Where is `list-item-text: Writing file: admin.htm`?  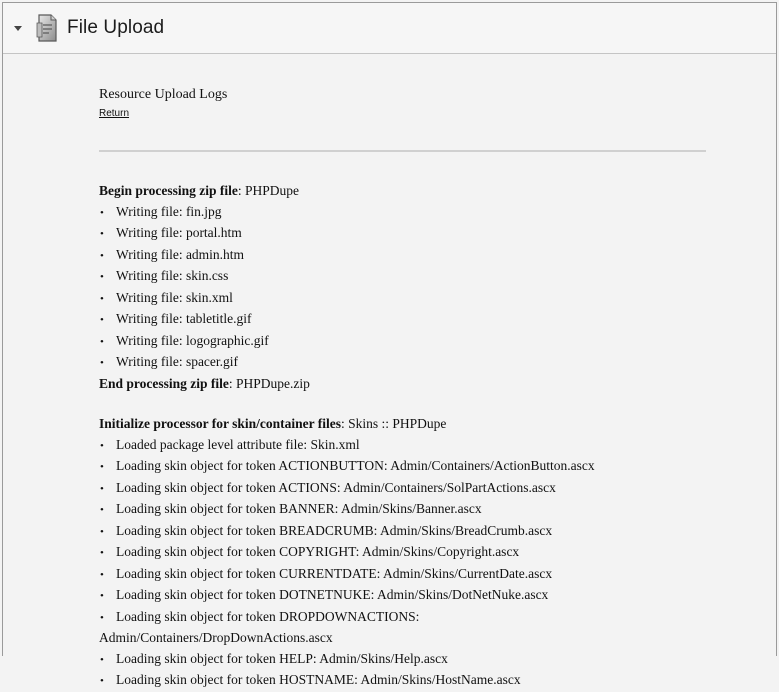
list-item-text: Writing file: admin.htm is located at coordinates (180, 254).